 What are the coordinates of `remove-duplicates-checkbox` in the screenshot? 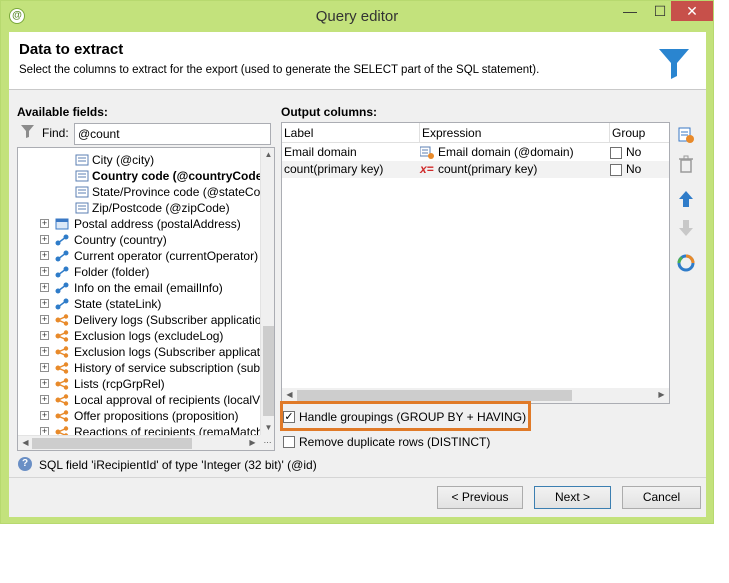 It's located at (289, 442).